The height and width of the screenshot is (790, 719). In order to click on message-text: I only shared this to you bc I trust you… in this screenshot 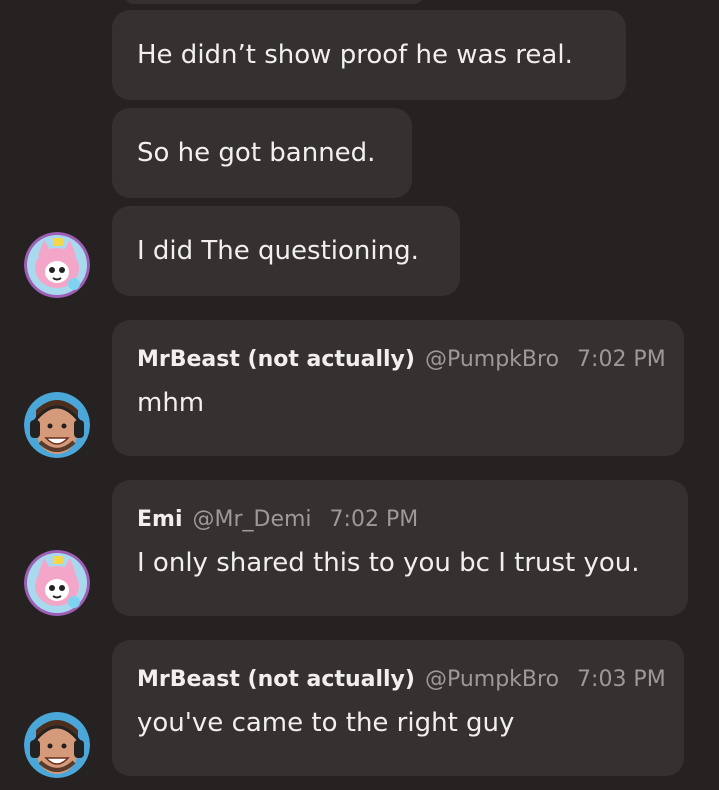, I will do `click(388, 563)`.